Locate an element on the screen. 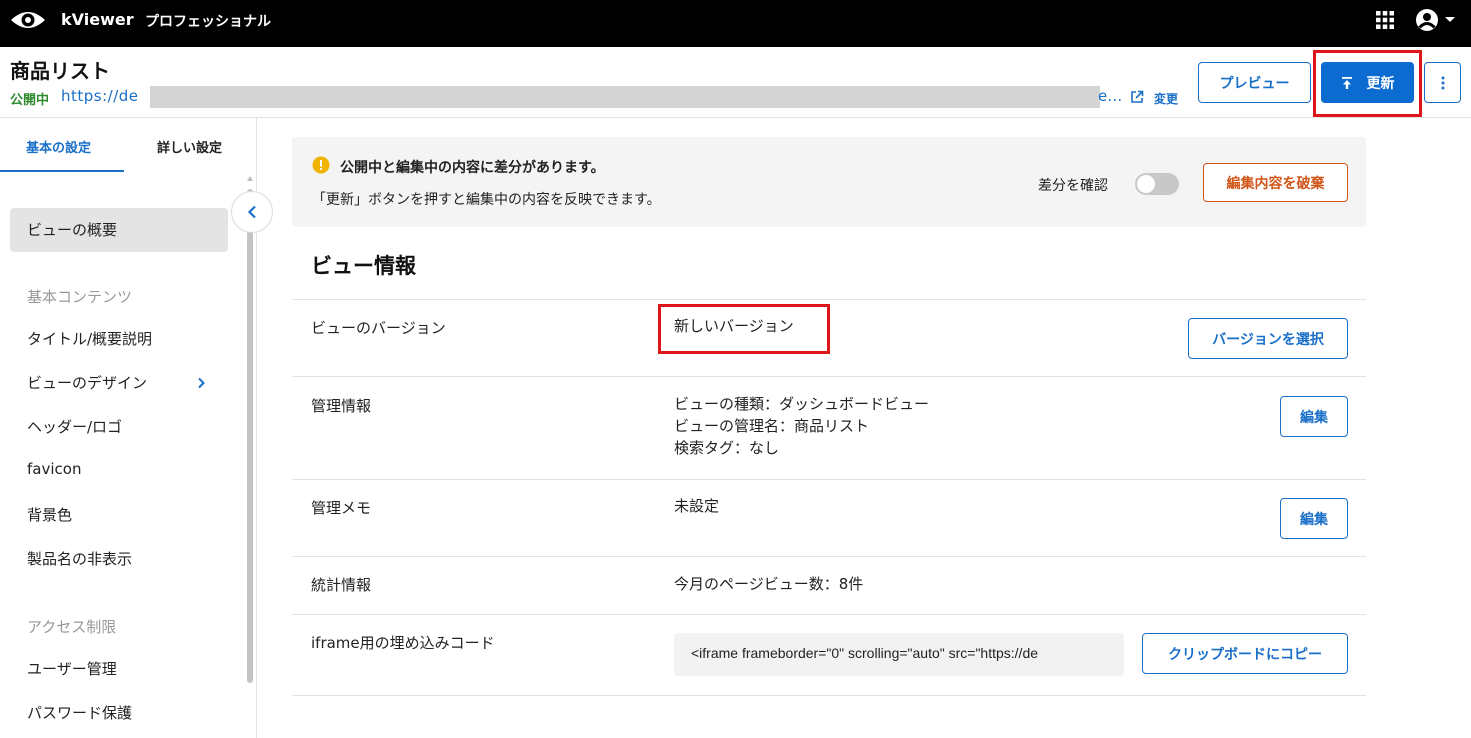 The image size is (1471, 738). edit-admin-info-button: 編集 is located at coordinates (1314, 416).